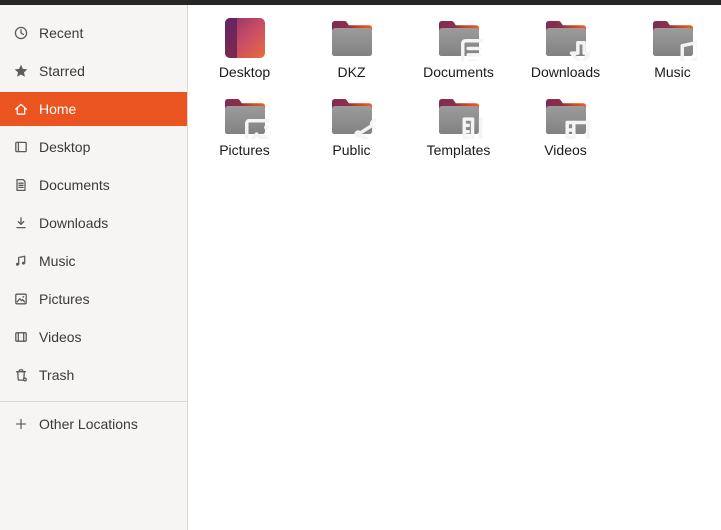 This screenshot has width=721, height=530. Describe the element at coordinates (74, 223) in the screenshot. I see `sidebar-item-label: Downloads` at that location.